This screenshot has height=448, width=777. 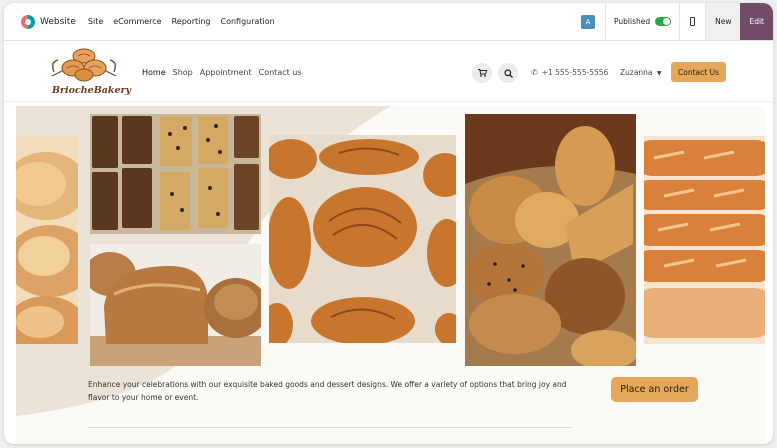 I want to click on user-name: Zuzanna, so click(x=636, y=72).